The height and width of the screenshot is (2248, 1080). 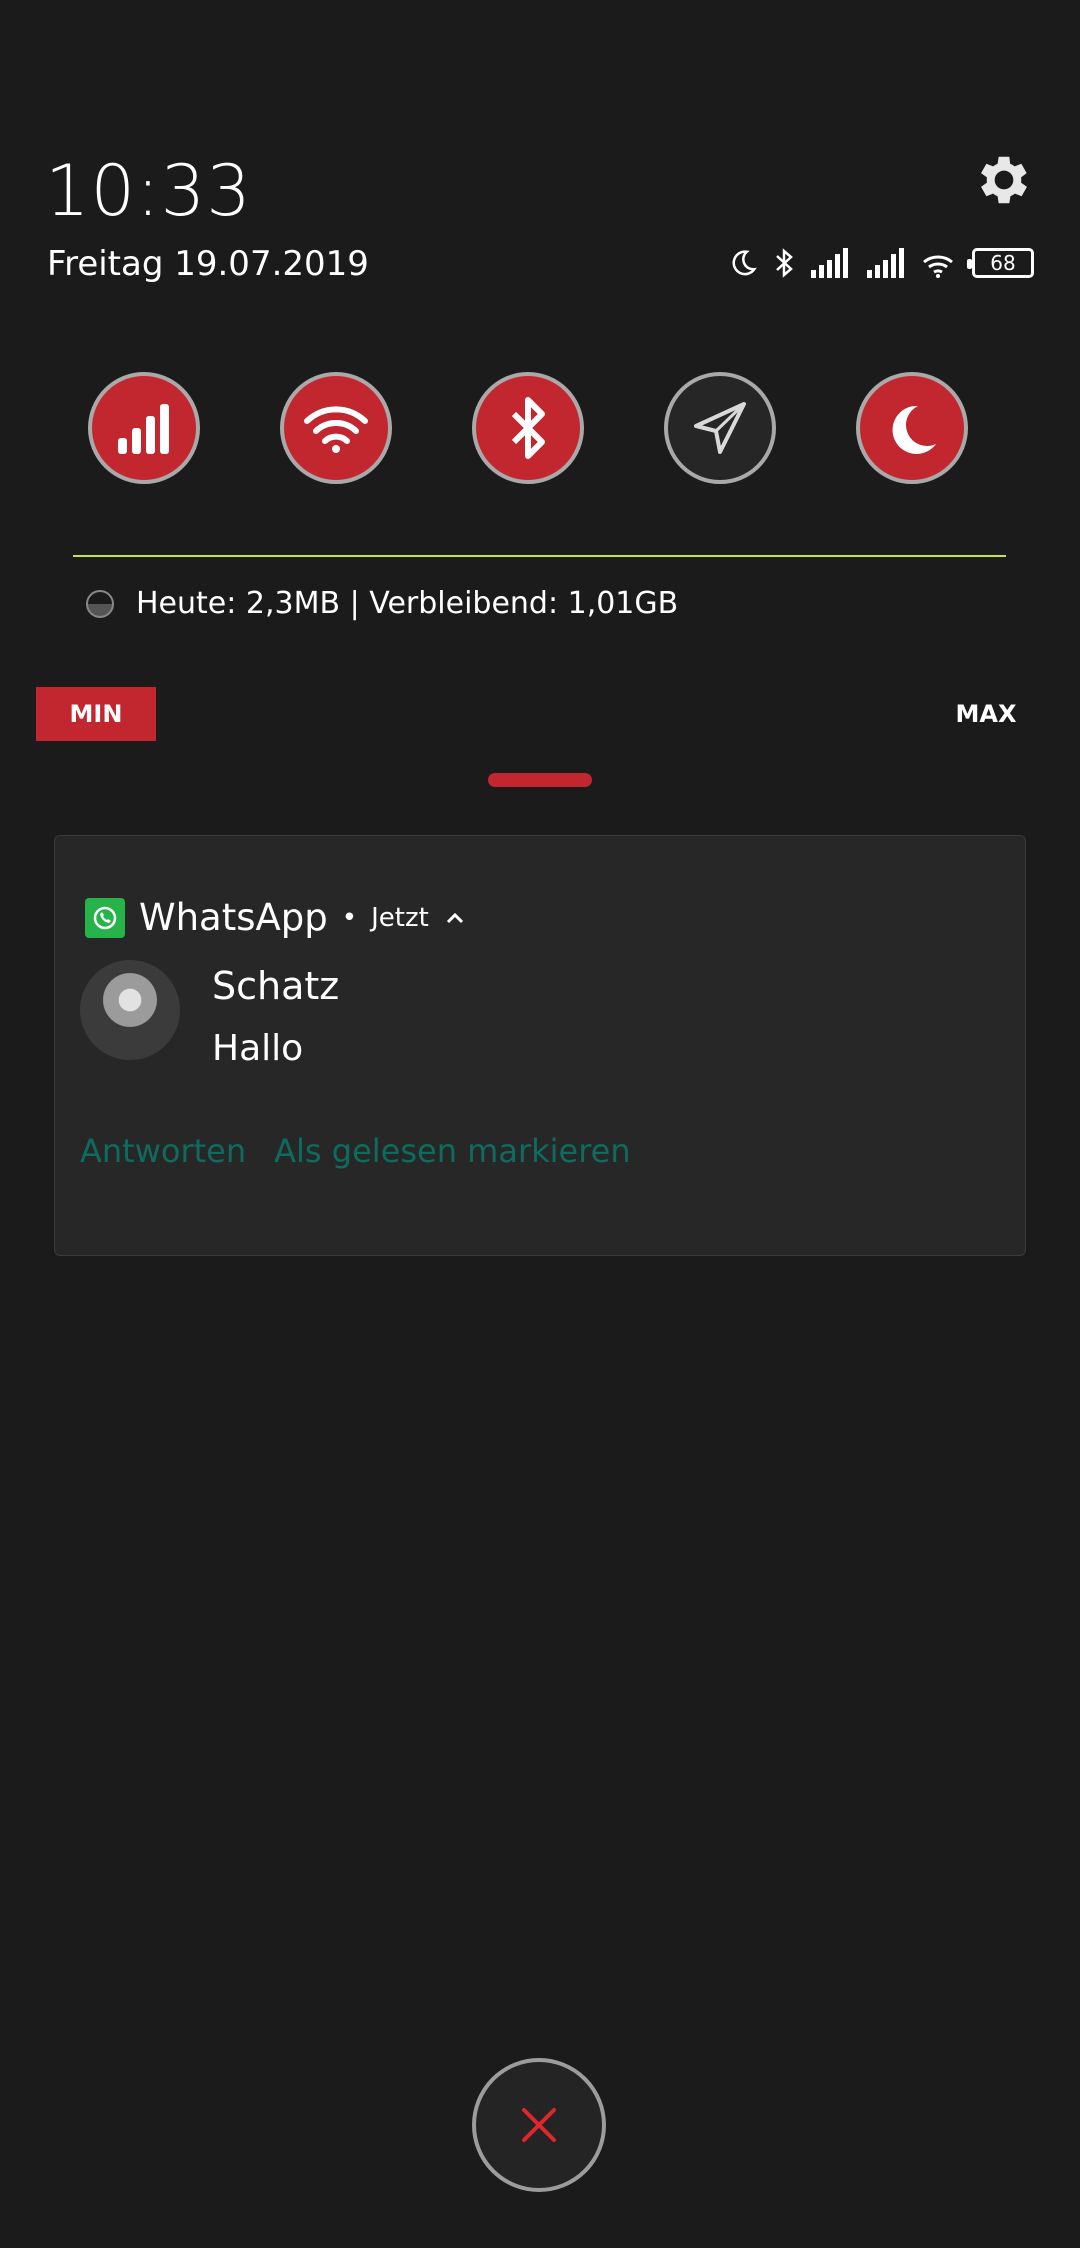 What do you see at coordinates (105, 917) in the screenshot?
I see `whatsapp-icon` at bounding box center [105, 917].